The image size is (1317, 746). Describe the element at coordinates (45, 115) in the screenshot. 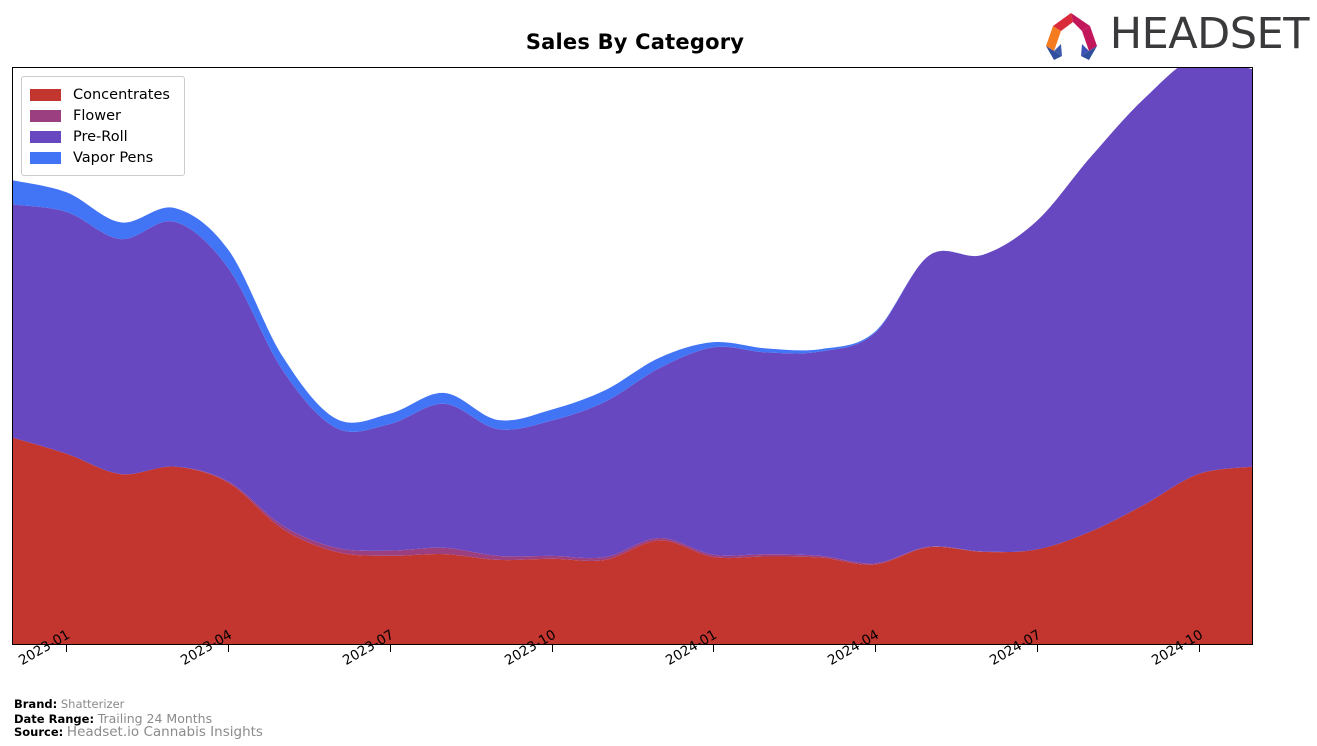

I see `legend-swatch-flower` at that location.